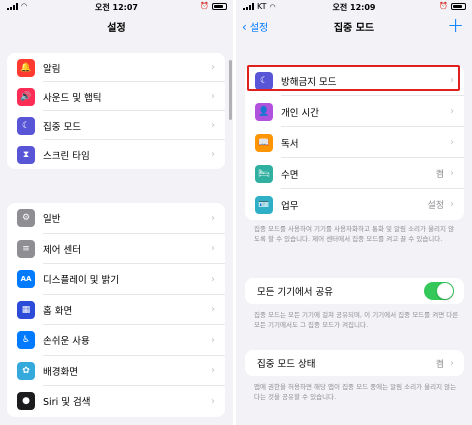 Image resolution: width=472 pixels, height=425 pixels. I want to click on share-label: 모든 기기에서 공유, so click(295, 292).